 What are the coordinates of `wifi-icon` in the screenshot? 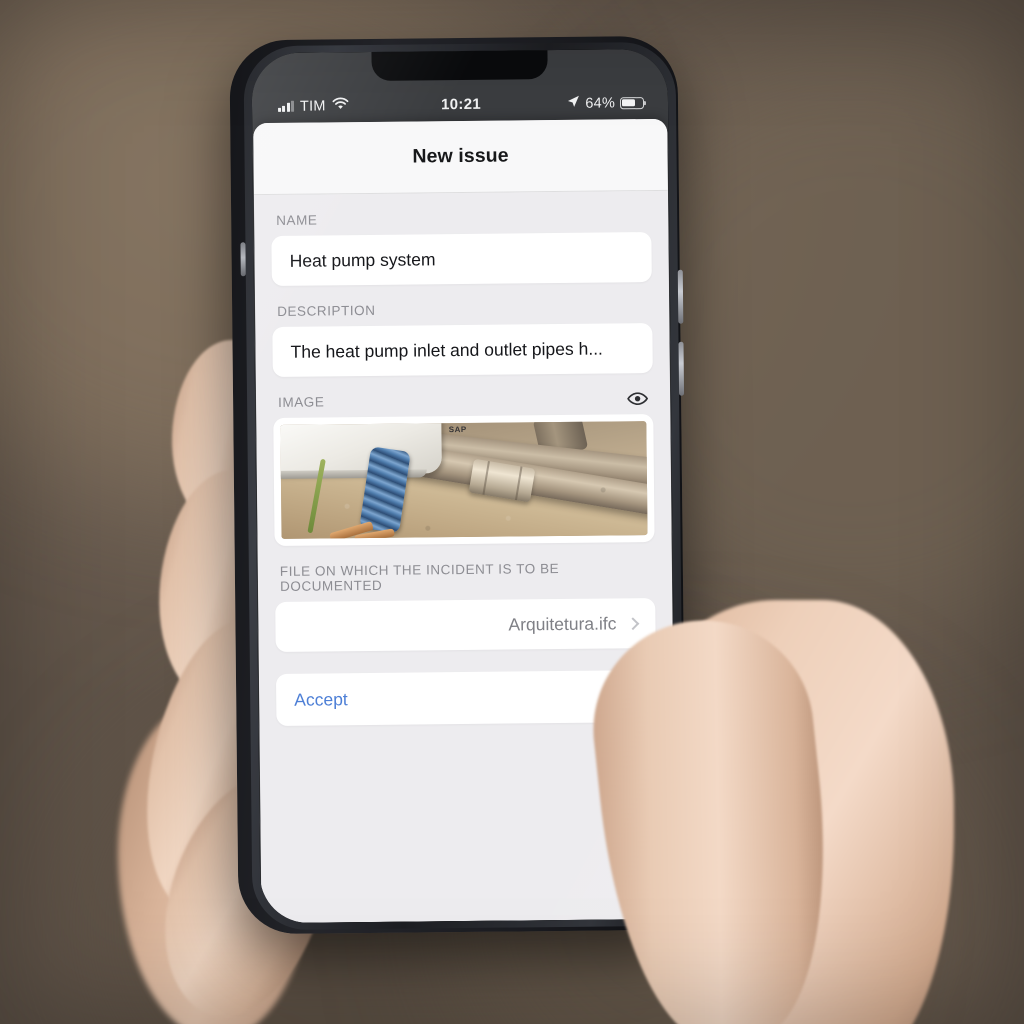 It's located at (339, 105).